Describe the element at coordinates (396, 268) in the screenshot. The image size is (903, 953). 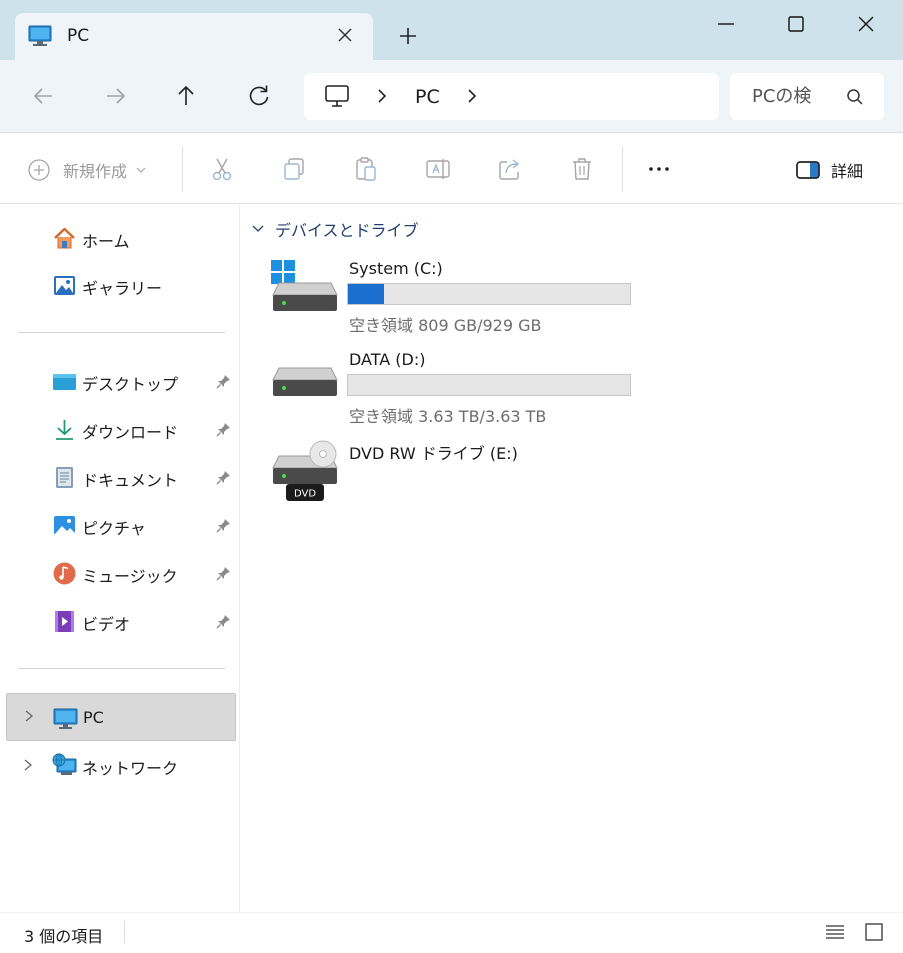
I see `drive-name: System (C:)` at that location.